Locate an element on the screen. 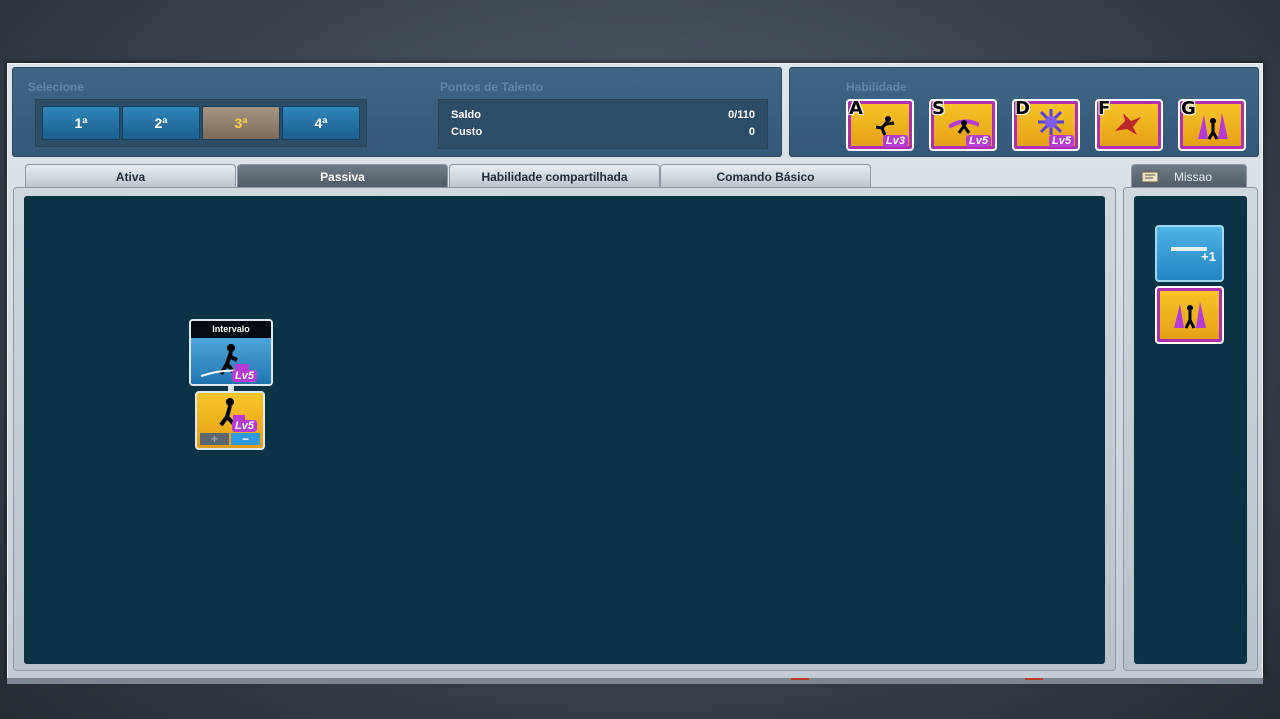 The height and width of the screenshot is (719, 1280). tab-mission: Missao is located at coordinates (1189, 176).